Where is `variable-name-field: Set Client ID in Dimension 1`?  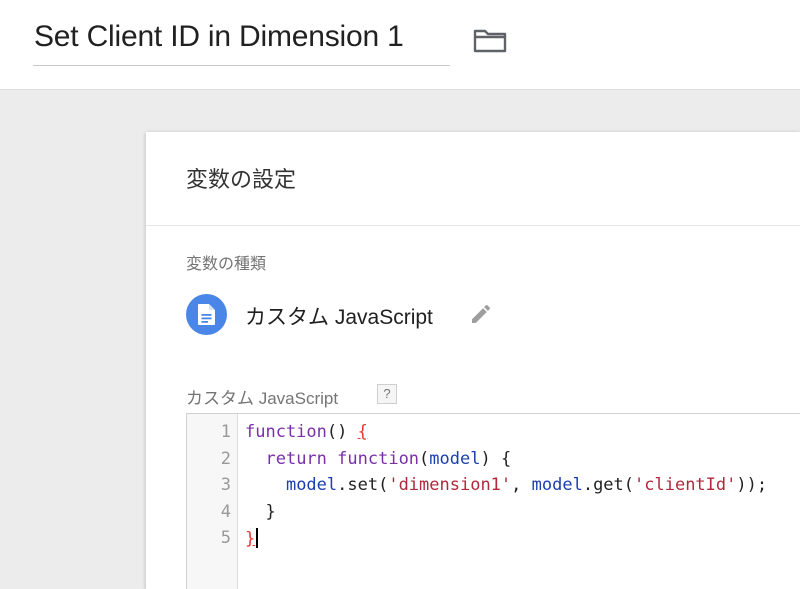 variable-name-field: Set Client ID in Dimension 1 is located at coordinates (241, 42).